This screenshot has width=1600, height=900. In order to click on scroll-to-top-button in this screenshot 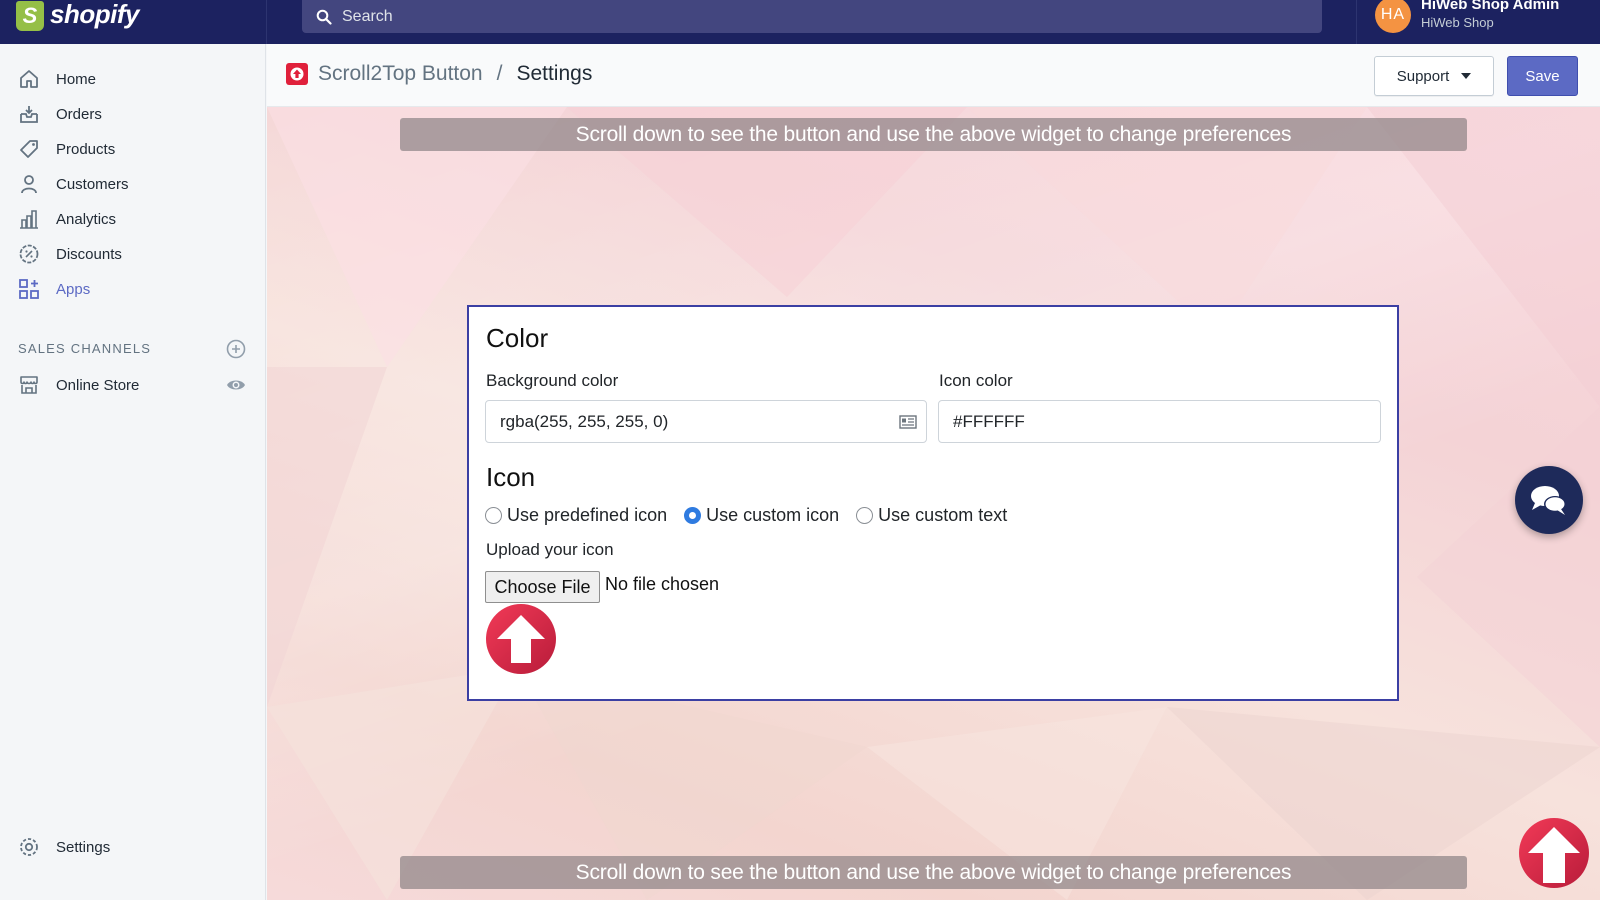, I will do `click(1554, 853)`.